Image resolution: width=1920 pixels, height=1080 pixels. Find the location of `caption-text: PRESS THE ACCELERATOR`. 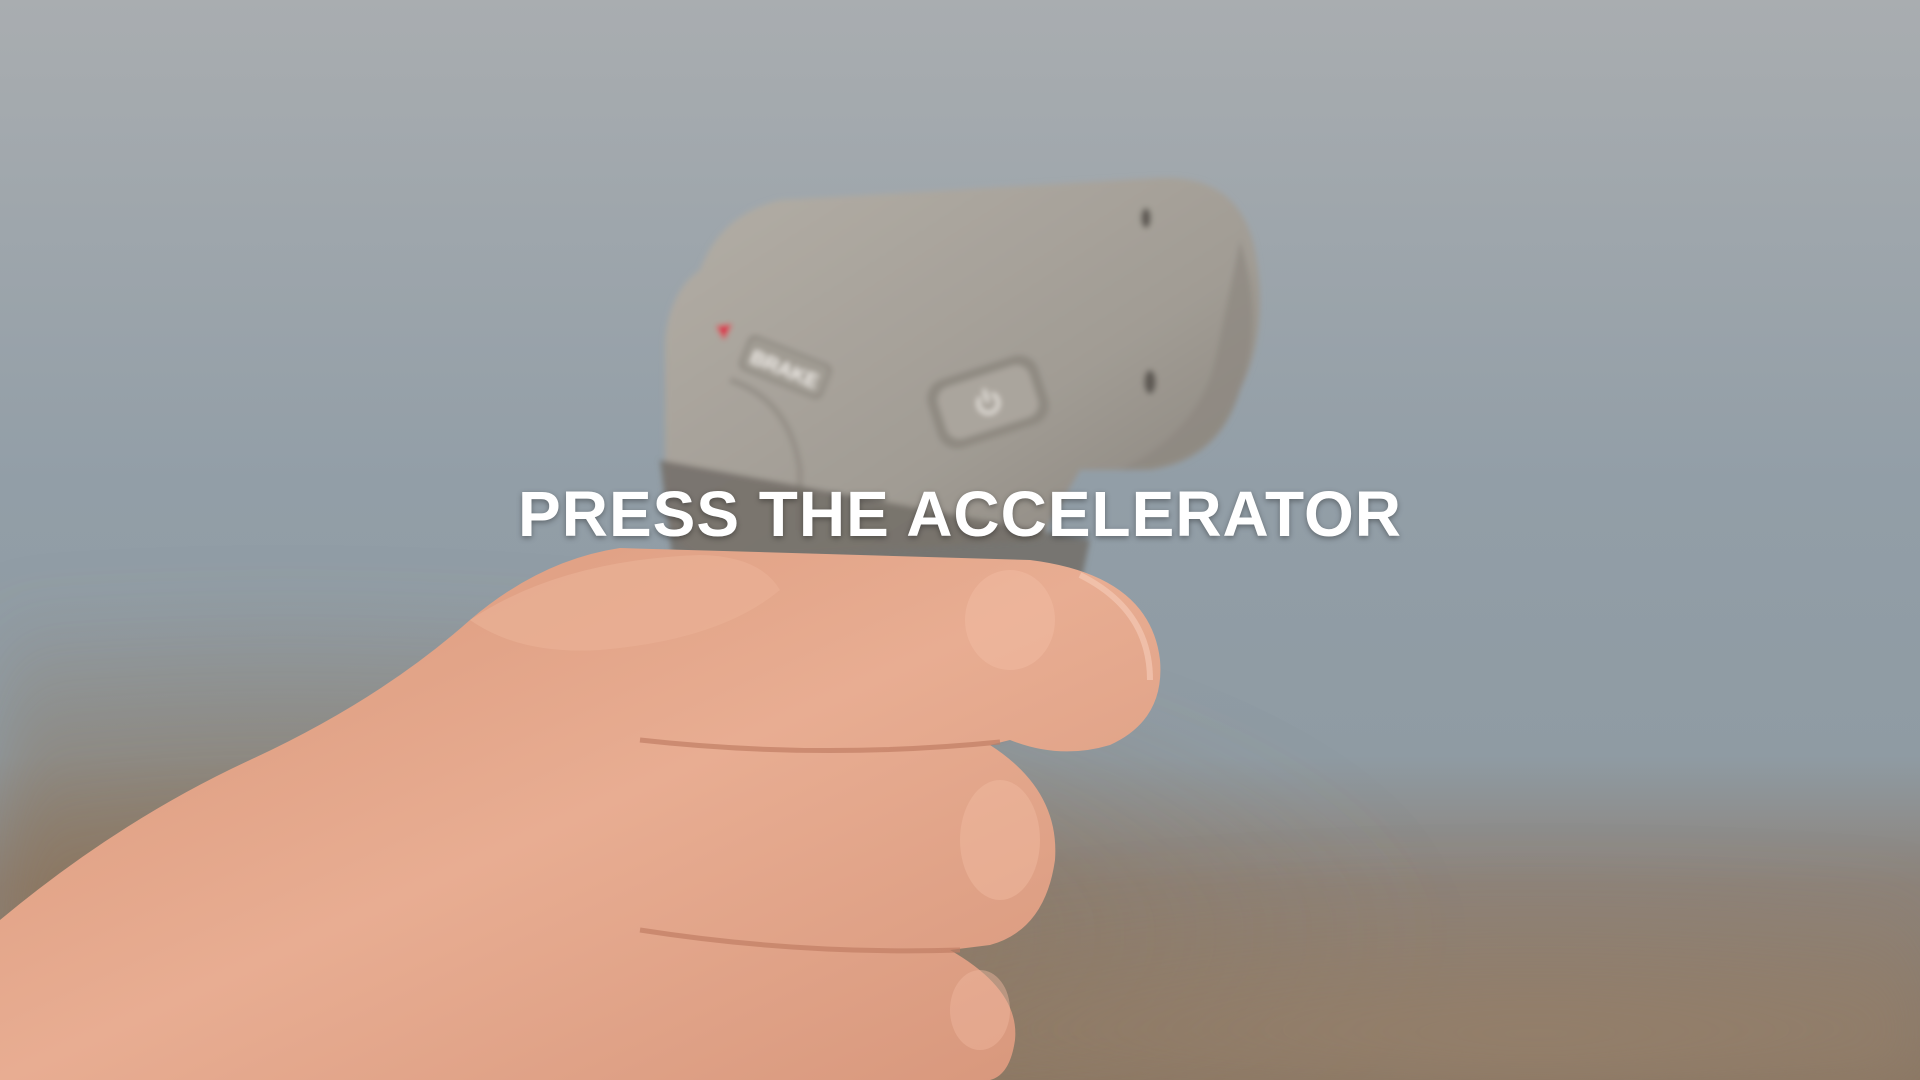

caption-text: PRESS THE ACCELERATOR is located at coordinates (960, 514).